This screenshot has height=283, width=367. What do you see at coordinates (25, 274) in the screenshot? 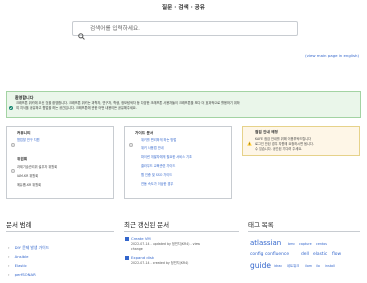
I see `category-item-label: perfSONAR` at bounding box center [25, 274].